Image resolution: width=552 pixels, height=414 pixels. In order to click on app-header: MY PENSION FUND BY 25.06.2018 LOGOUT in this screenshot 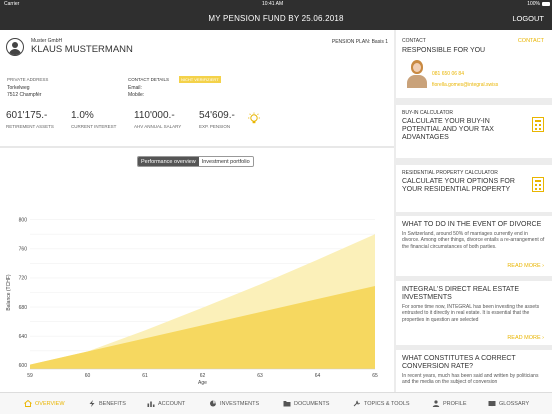, I will do `click(276, 19)`.